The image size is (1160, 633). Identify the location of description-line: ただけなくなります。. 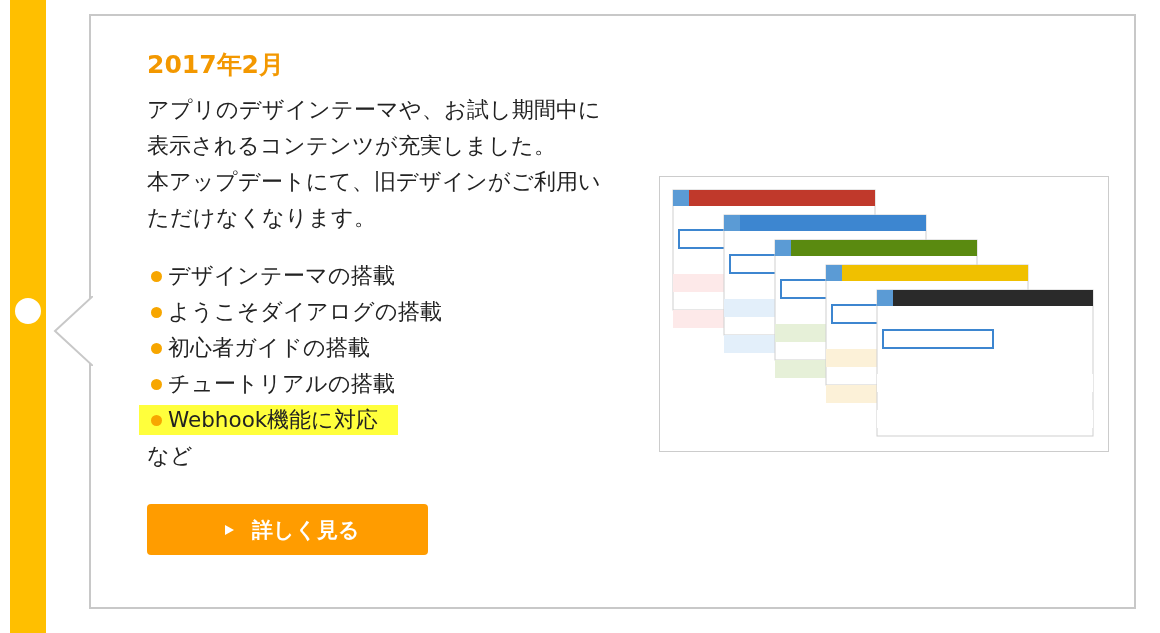
(261, 218).